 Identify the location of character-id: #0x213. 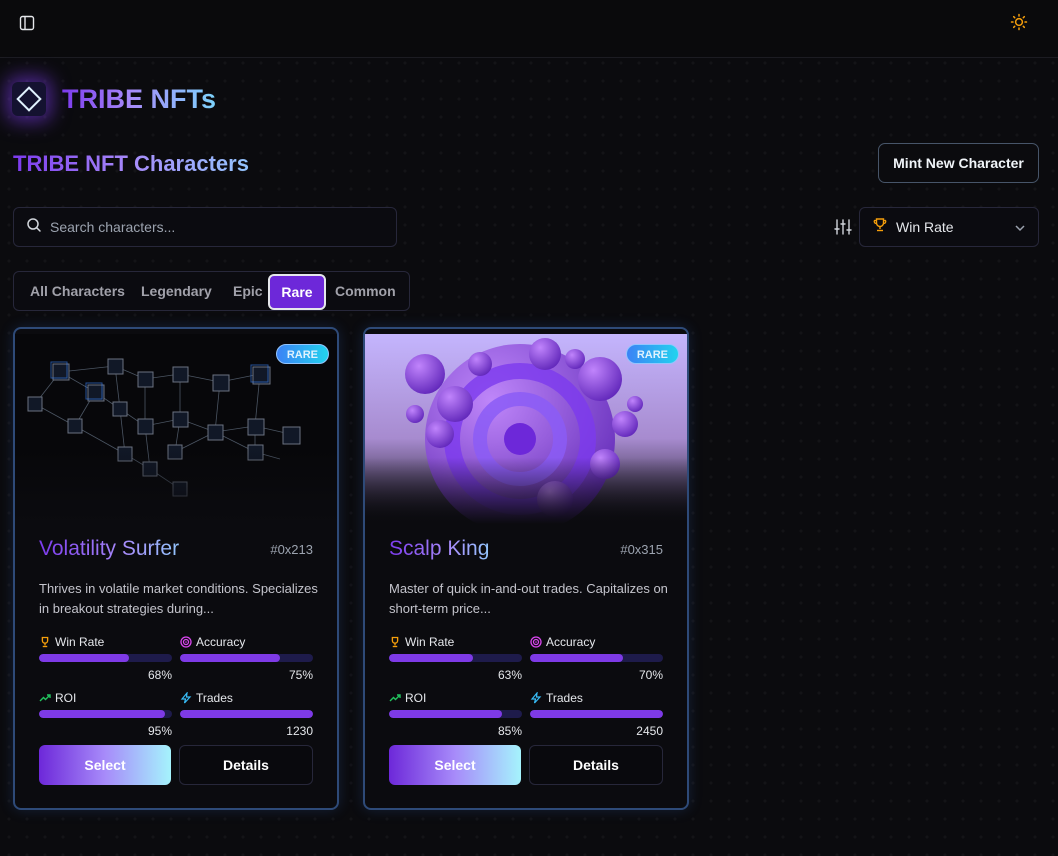
(291, 549).